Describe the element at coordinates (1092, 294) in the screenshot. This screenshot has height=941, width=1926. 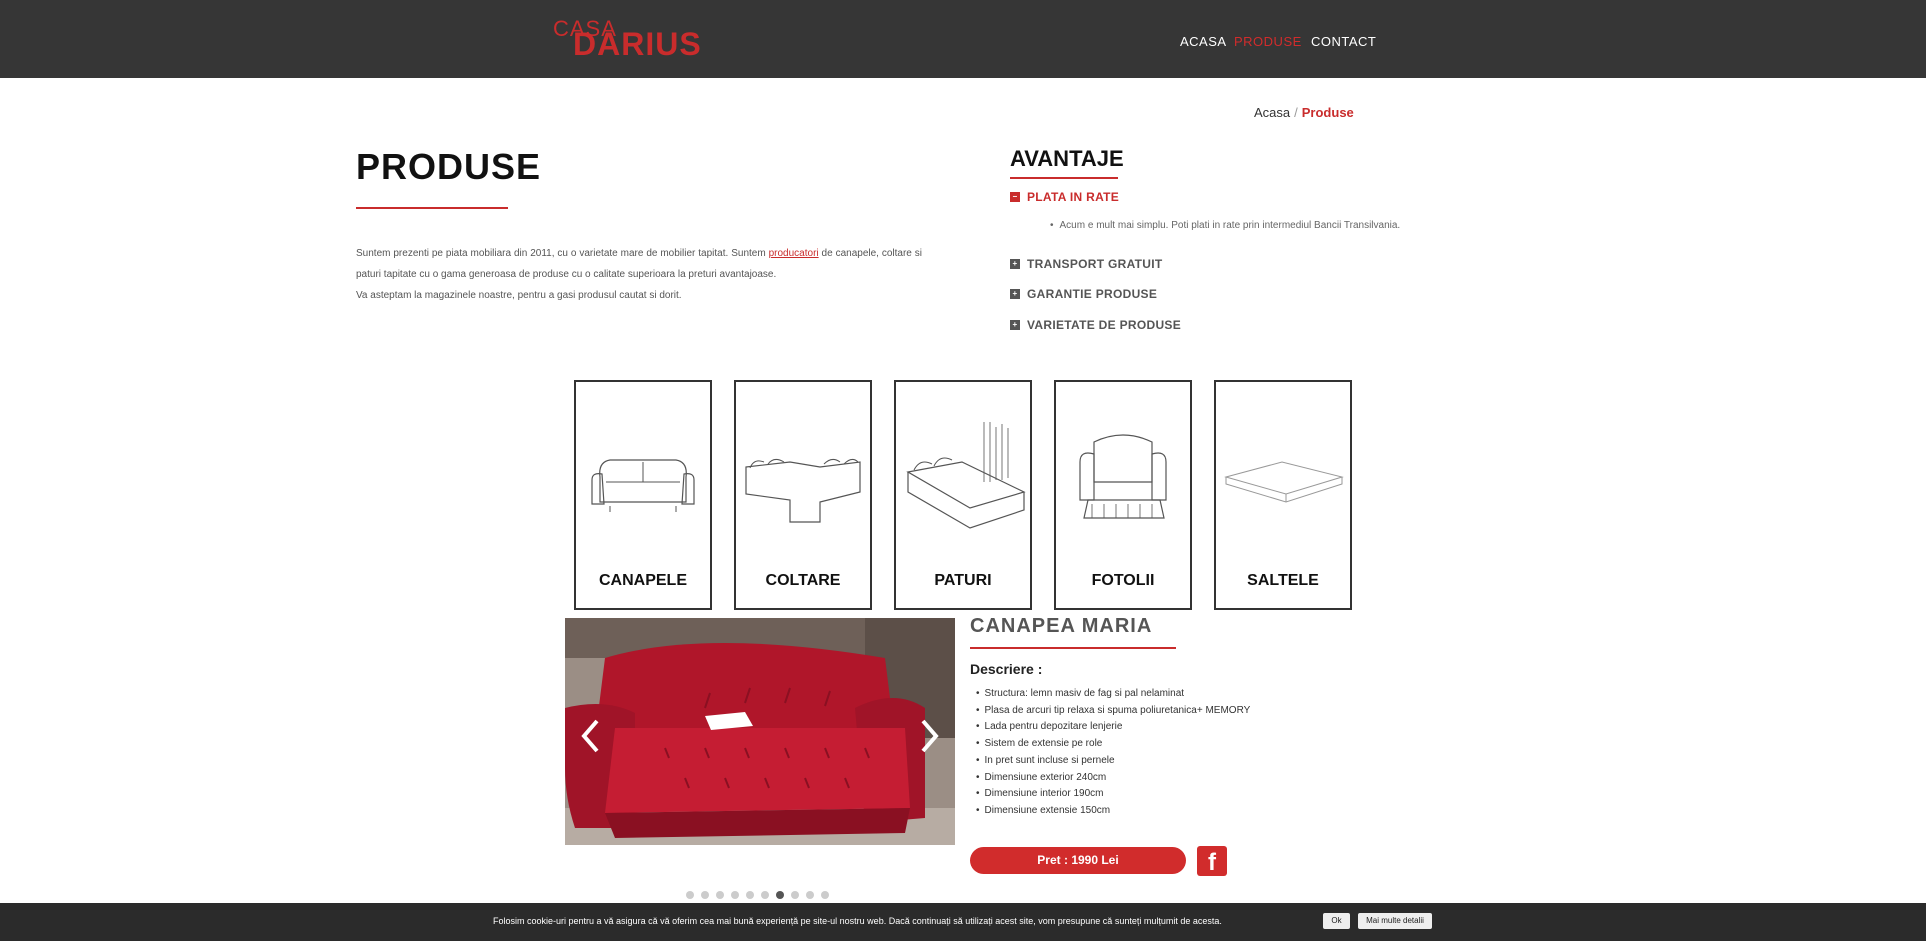
I see `accordion-label: GARANTIE PRODUSE` at that location.